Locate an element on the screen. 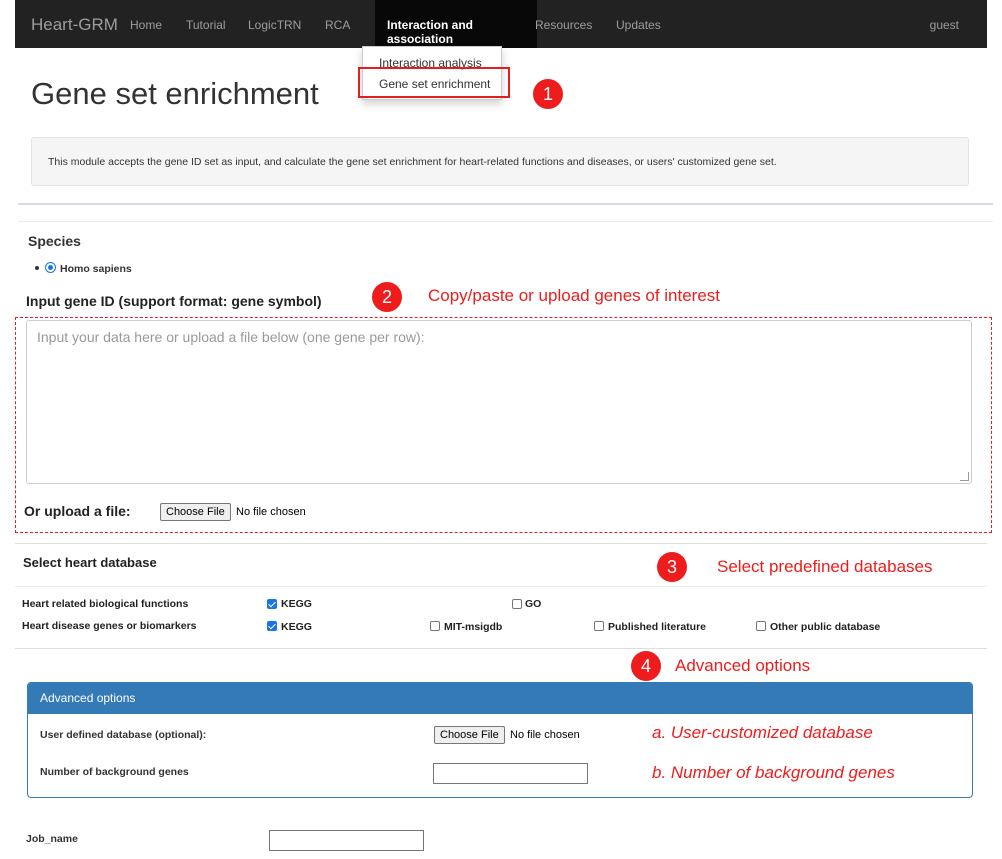  advanced-options-header: Advanced options is located at coordinates (500, 698).